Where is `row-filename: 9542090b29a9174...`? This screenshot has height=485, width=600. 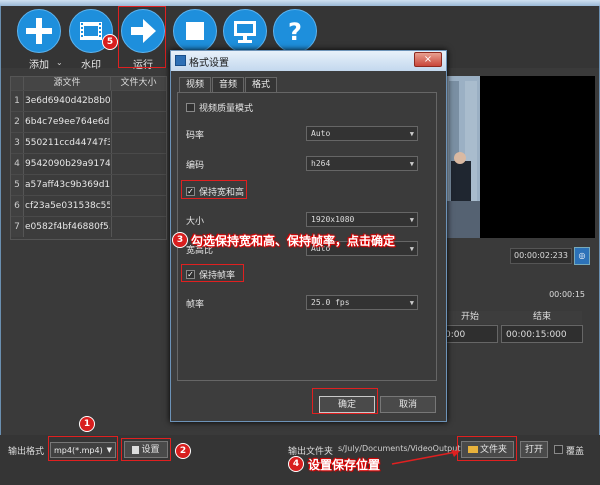
row-filename: 9542090b29a9174... is located at coordinates (67, 164).